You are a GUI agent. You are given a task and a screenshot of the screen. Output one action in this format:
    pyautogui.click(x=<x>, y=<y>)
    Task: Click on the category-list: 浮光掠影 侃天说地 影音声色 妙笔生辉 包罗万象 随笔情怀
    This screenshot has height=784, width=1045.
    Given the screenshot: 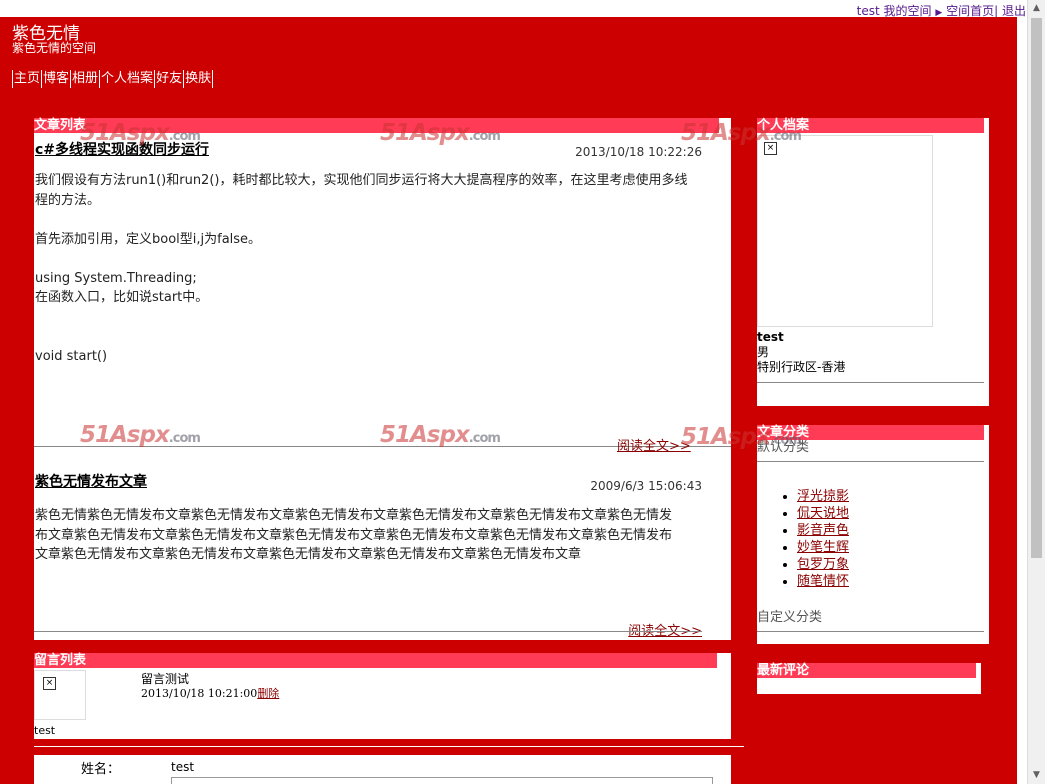 What is the action you would take?
    pyautogui.click(x=873, y=539)
    